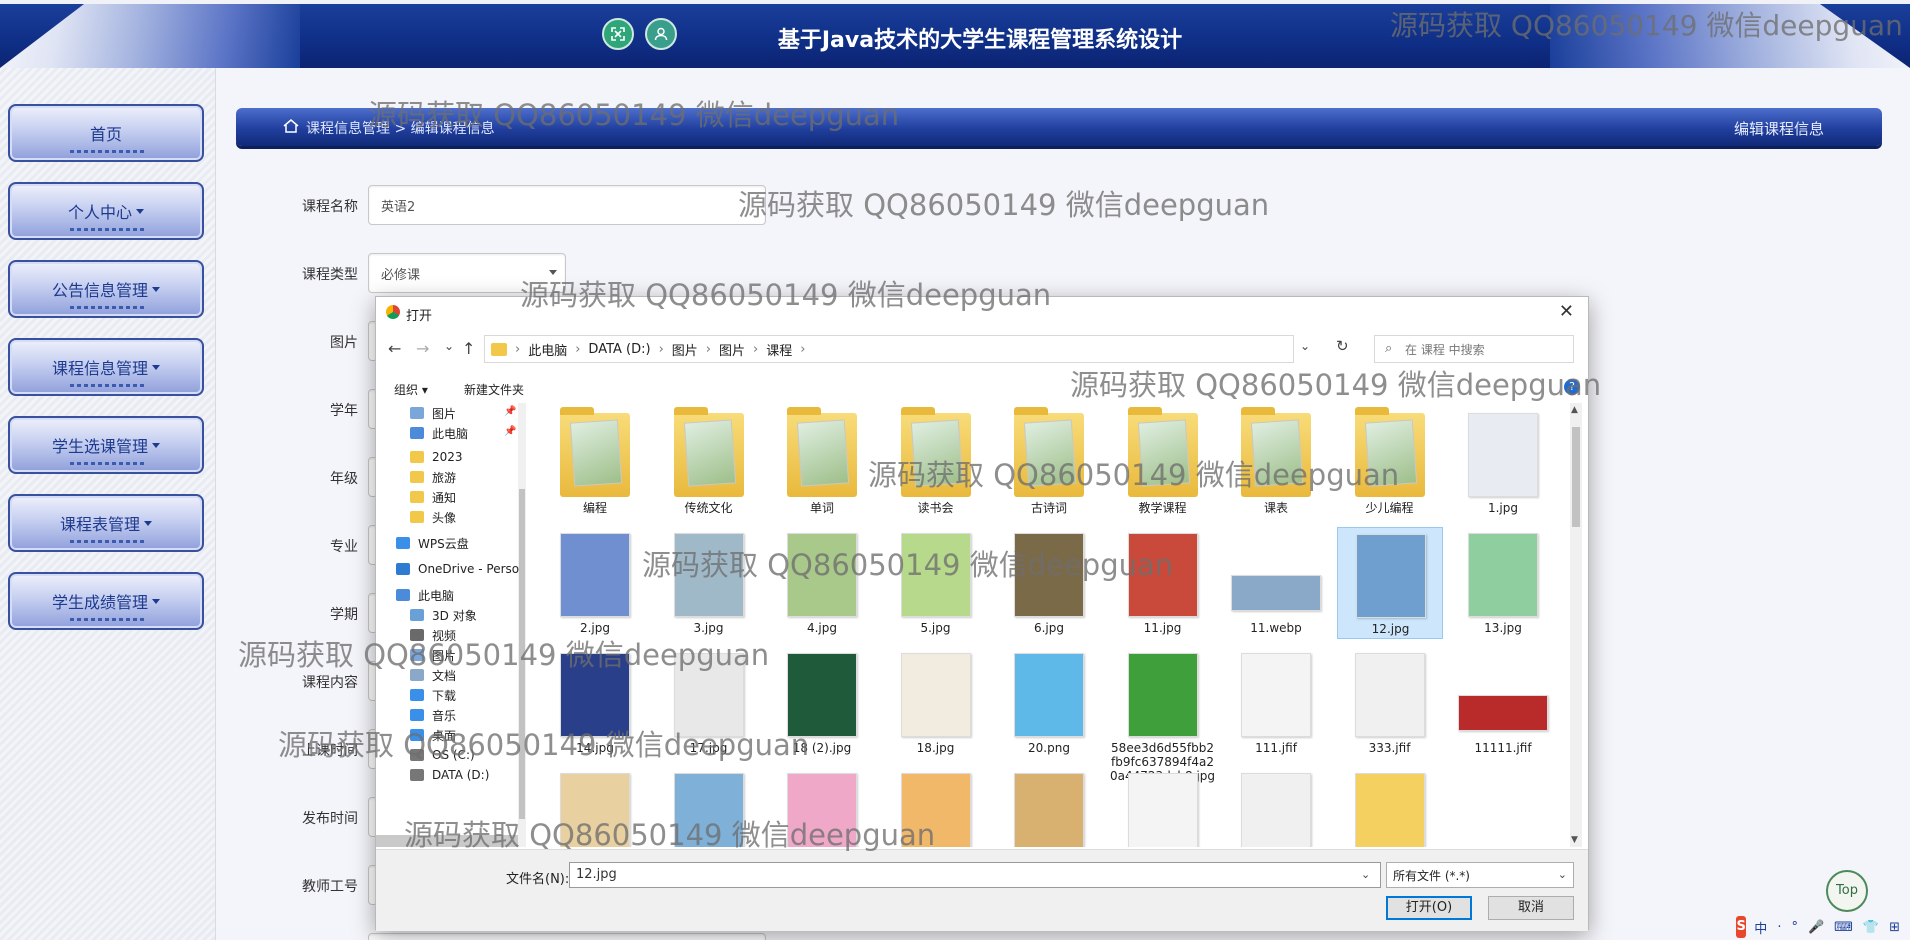 This screenshot has height=940, width=1910. What do you see at coordinates (595, 583) in the screenshot?
I see `file-item: 2.jpg` at bounding box center [595, 583].